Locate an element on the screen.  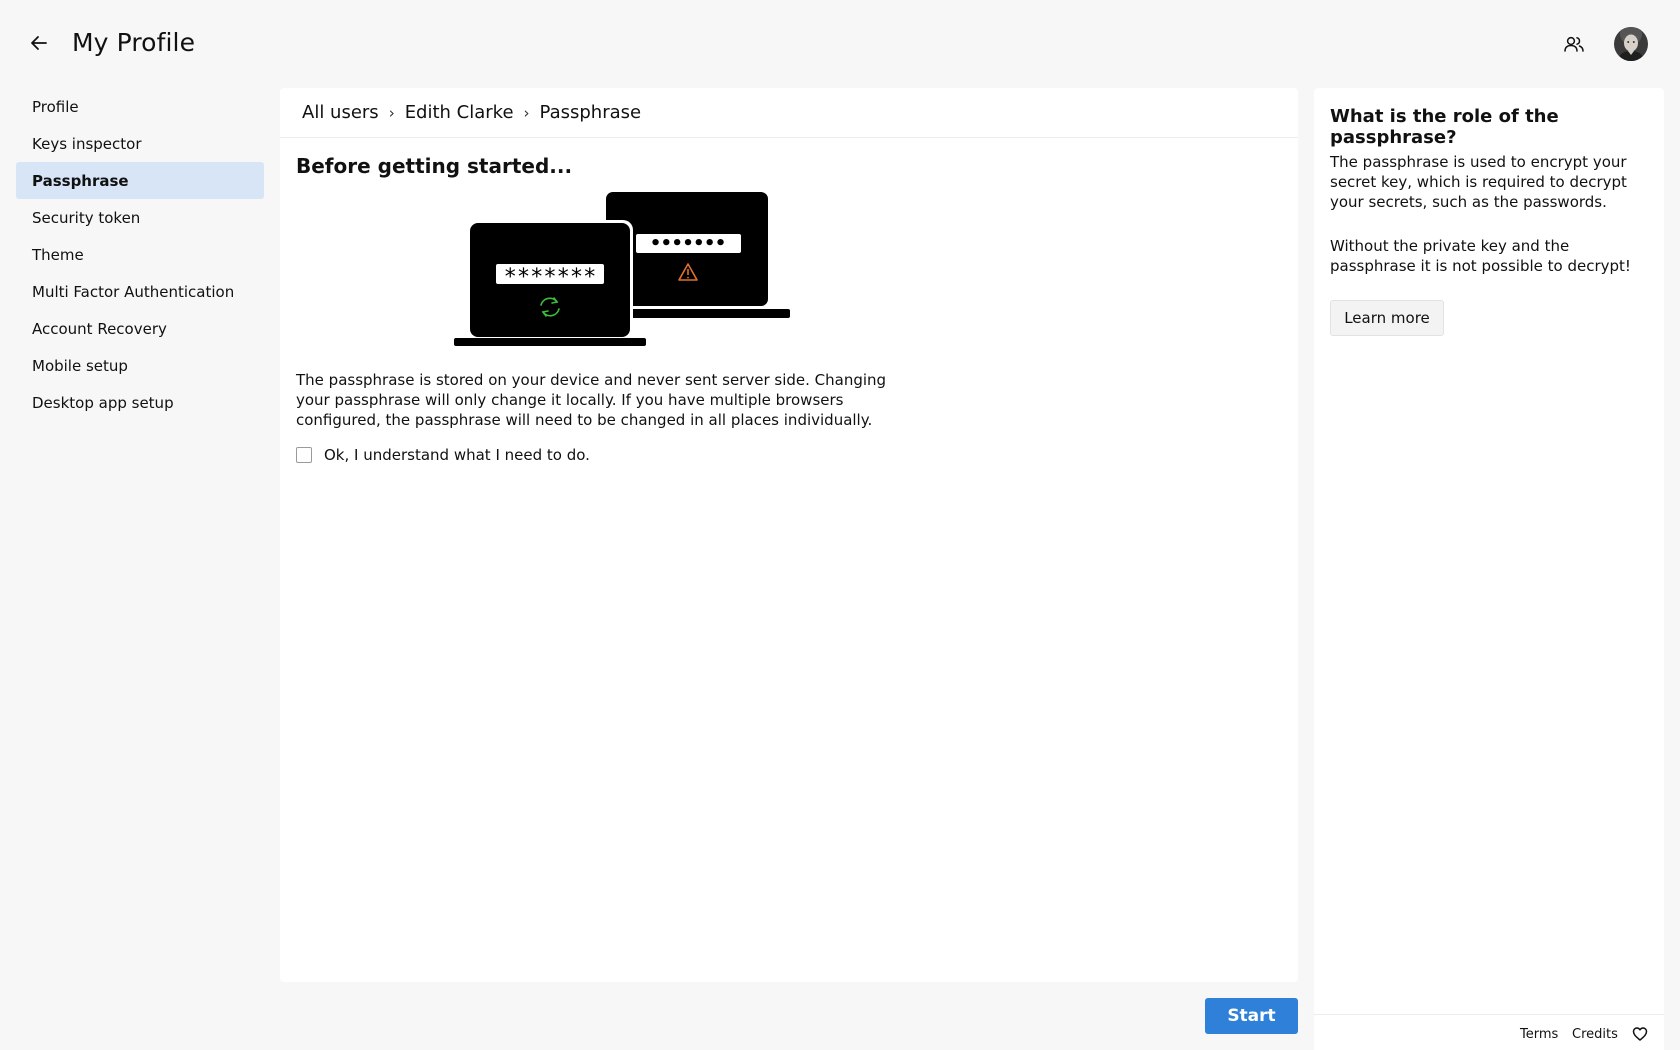
heart-icon is located at coordinates (1640, 1034).